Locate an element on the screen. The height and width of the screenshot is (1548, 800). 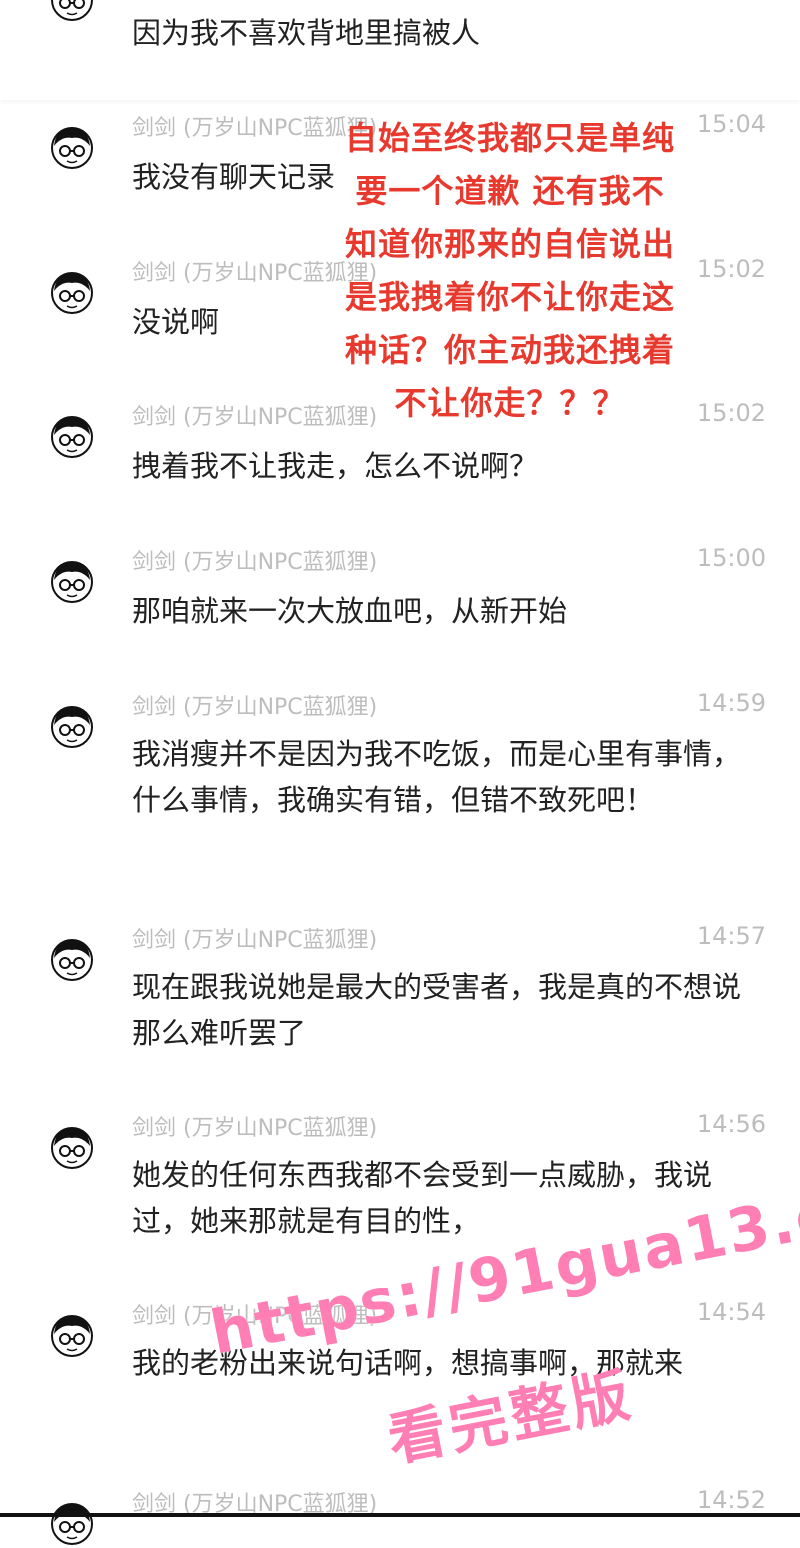
message-text: 我消瘦并不是因为我不吃饭，而是心里有事情，什么事情，我确实有错，但错不致死吧！ is located at coordinates (437, 777).